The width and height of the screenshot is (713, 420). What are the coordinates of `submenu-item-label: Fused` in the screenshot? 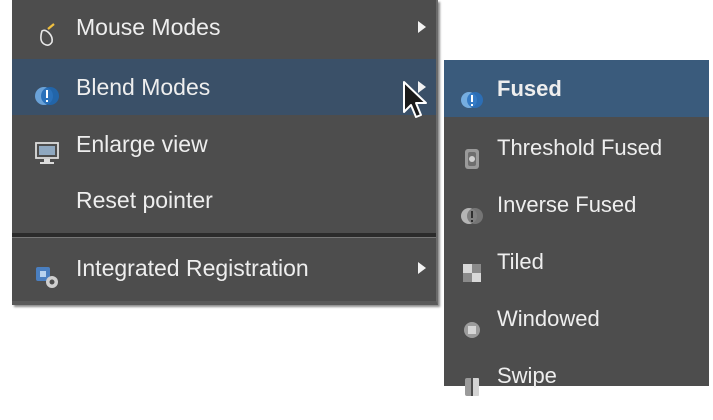 It's located at (529, 88).